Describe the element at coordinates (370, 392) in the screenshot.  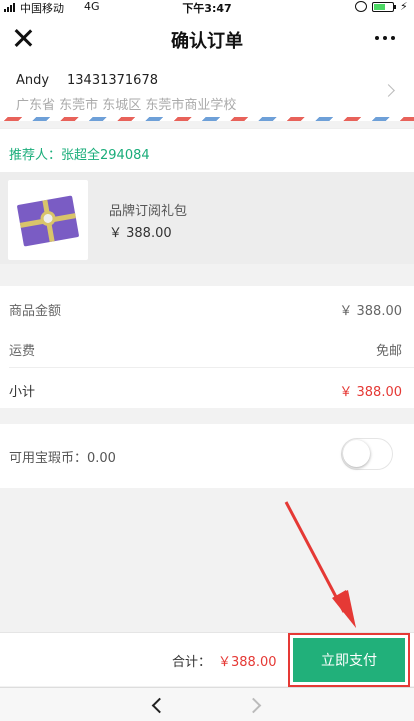
I see `subtotal-value: ￥ 388.00` at that location.